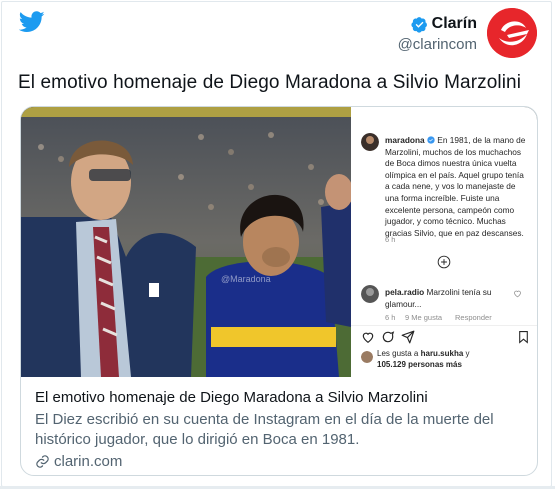 This screenshot has height=489, width=555. Describe the element at coordinates (419, 364) in the screenshot. I see `likes-count: 105.129 personas más` at that location.